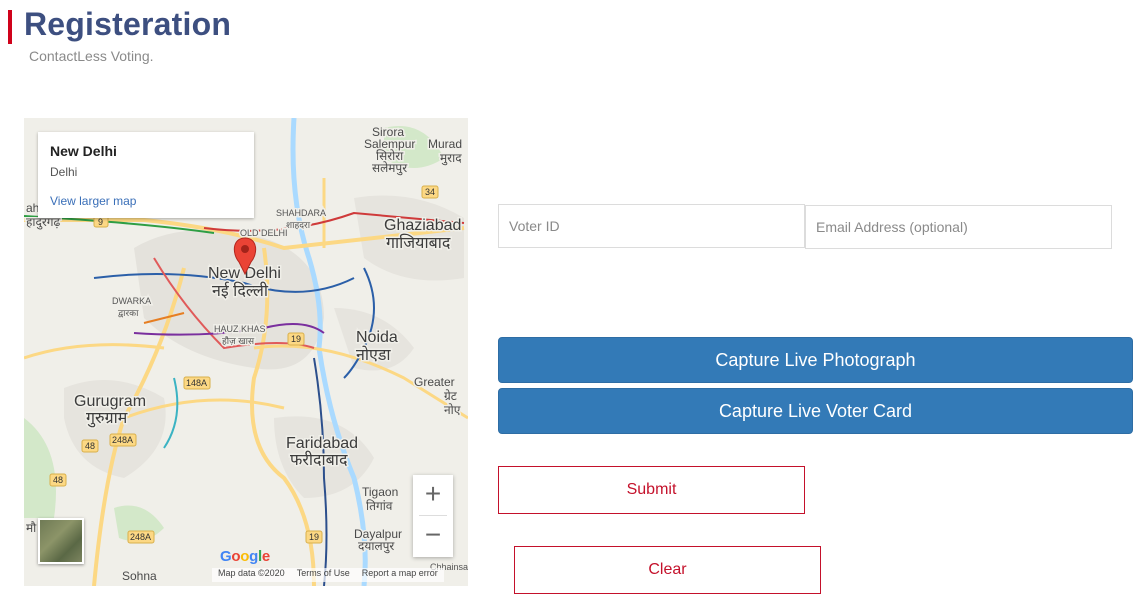  Describe the element at coordinates (445, 144) in the screenshot. I see `map-label-murad: Murad` at that location.